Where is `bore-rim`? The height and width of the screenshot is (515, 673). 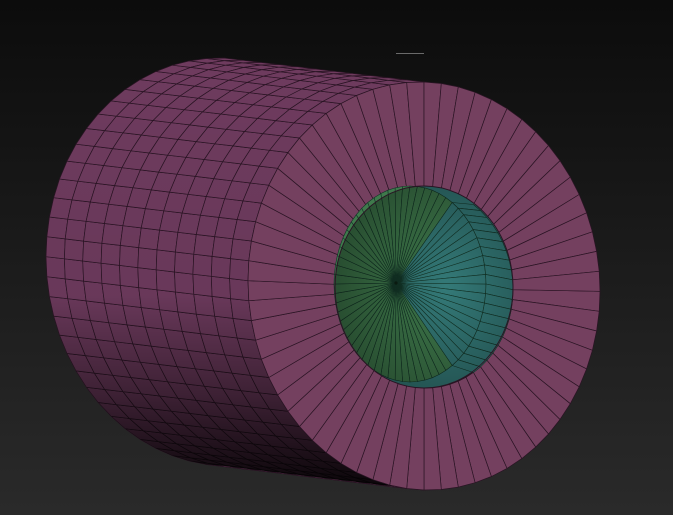 bore-rim is located at coordinates (424, 287).